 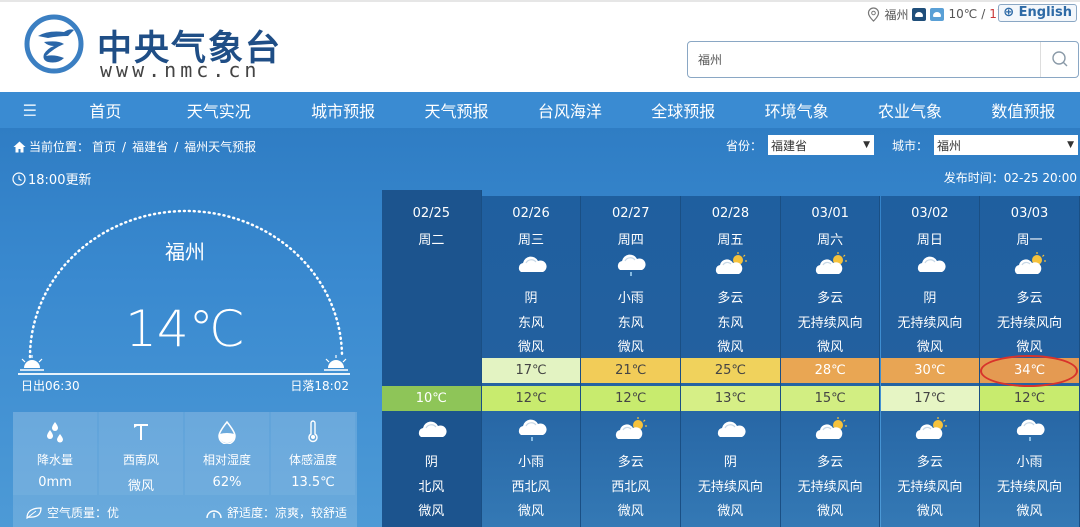 I want to click on forecast-weekday: 周日, so click(x=929, y=240).